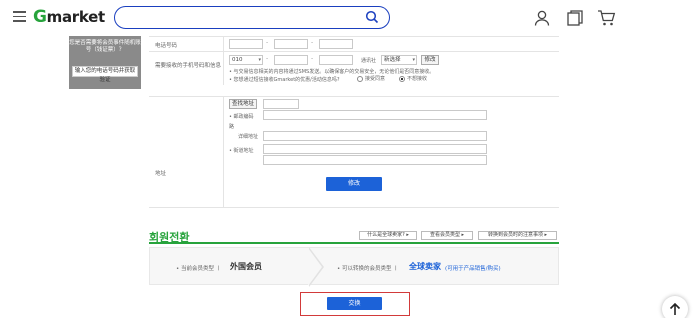 The image size is (697, 318). What do you see at coordinates (243, 104) in the screenshot?
I see `find-address-button: 查找地址` at bounding box center [243, 104].